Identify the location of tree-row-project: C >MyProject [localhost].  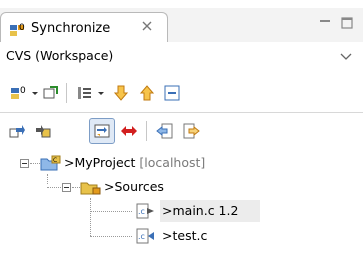
(181, 163).